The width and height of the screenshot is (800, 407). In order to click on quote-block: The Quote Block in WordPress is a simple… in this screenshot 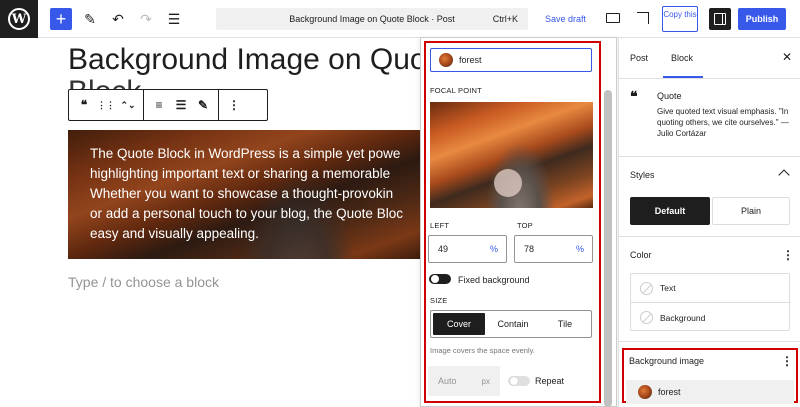, I will do `click(248, 194)`.